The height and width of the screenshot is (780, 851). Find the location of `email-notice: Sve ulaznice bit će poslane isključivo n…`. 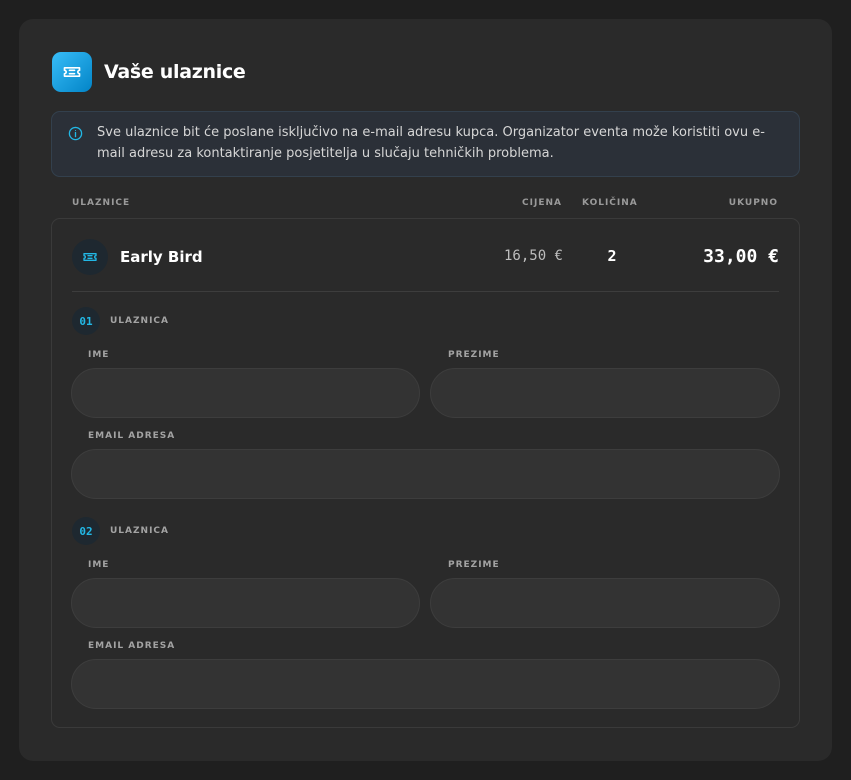

email-notice: Sve ulaznice bit će poslane isključivo n… is located at coordinates (425, 144).